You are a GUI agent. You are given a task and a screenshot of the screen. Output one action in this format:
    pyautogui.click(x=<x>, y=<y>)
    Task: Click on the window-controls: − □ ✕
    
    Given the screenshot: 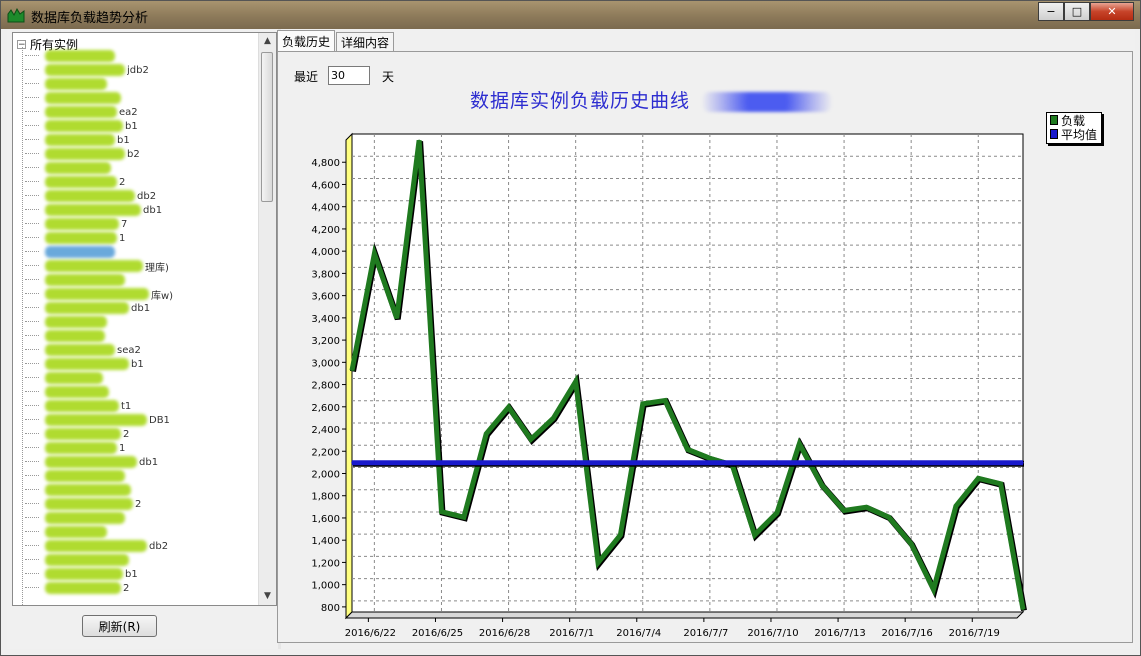 What is the action you would take?
    pyautogui.click(x=1086, y=11)
    